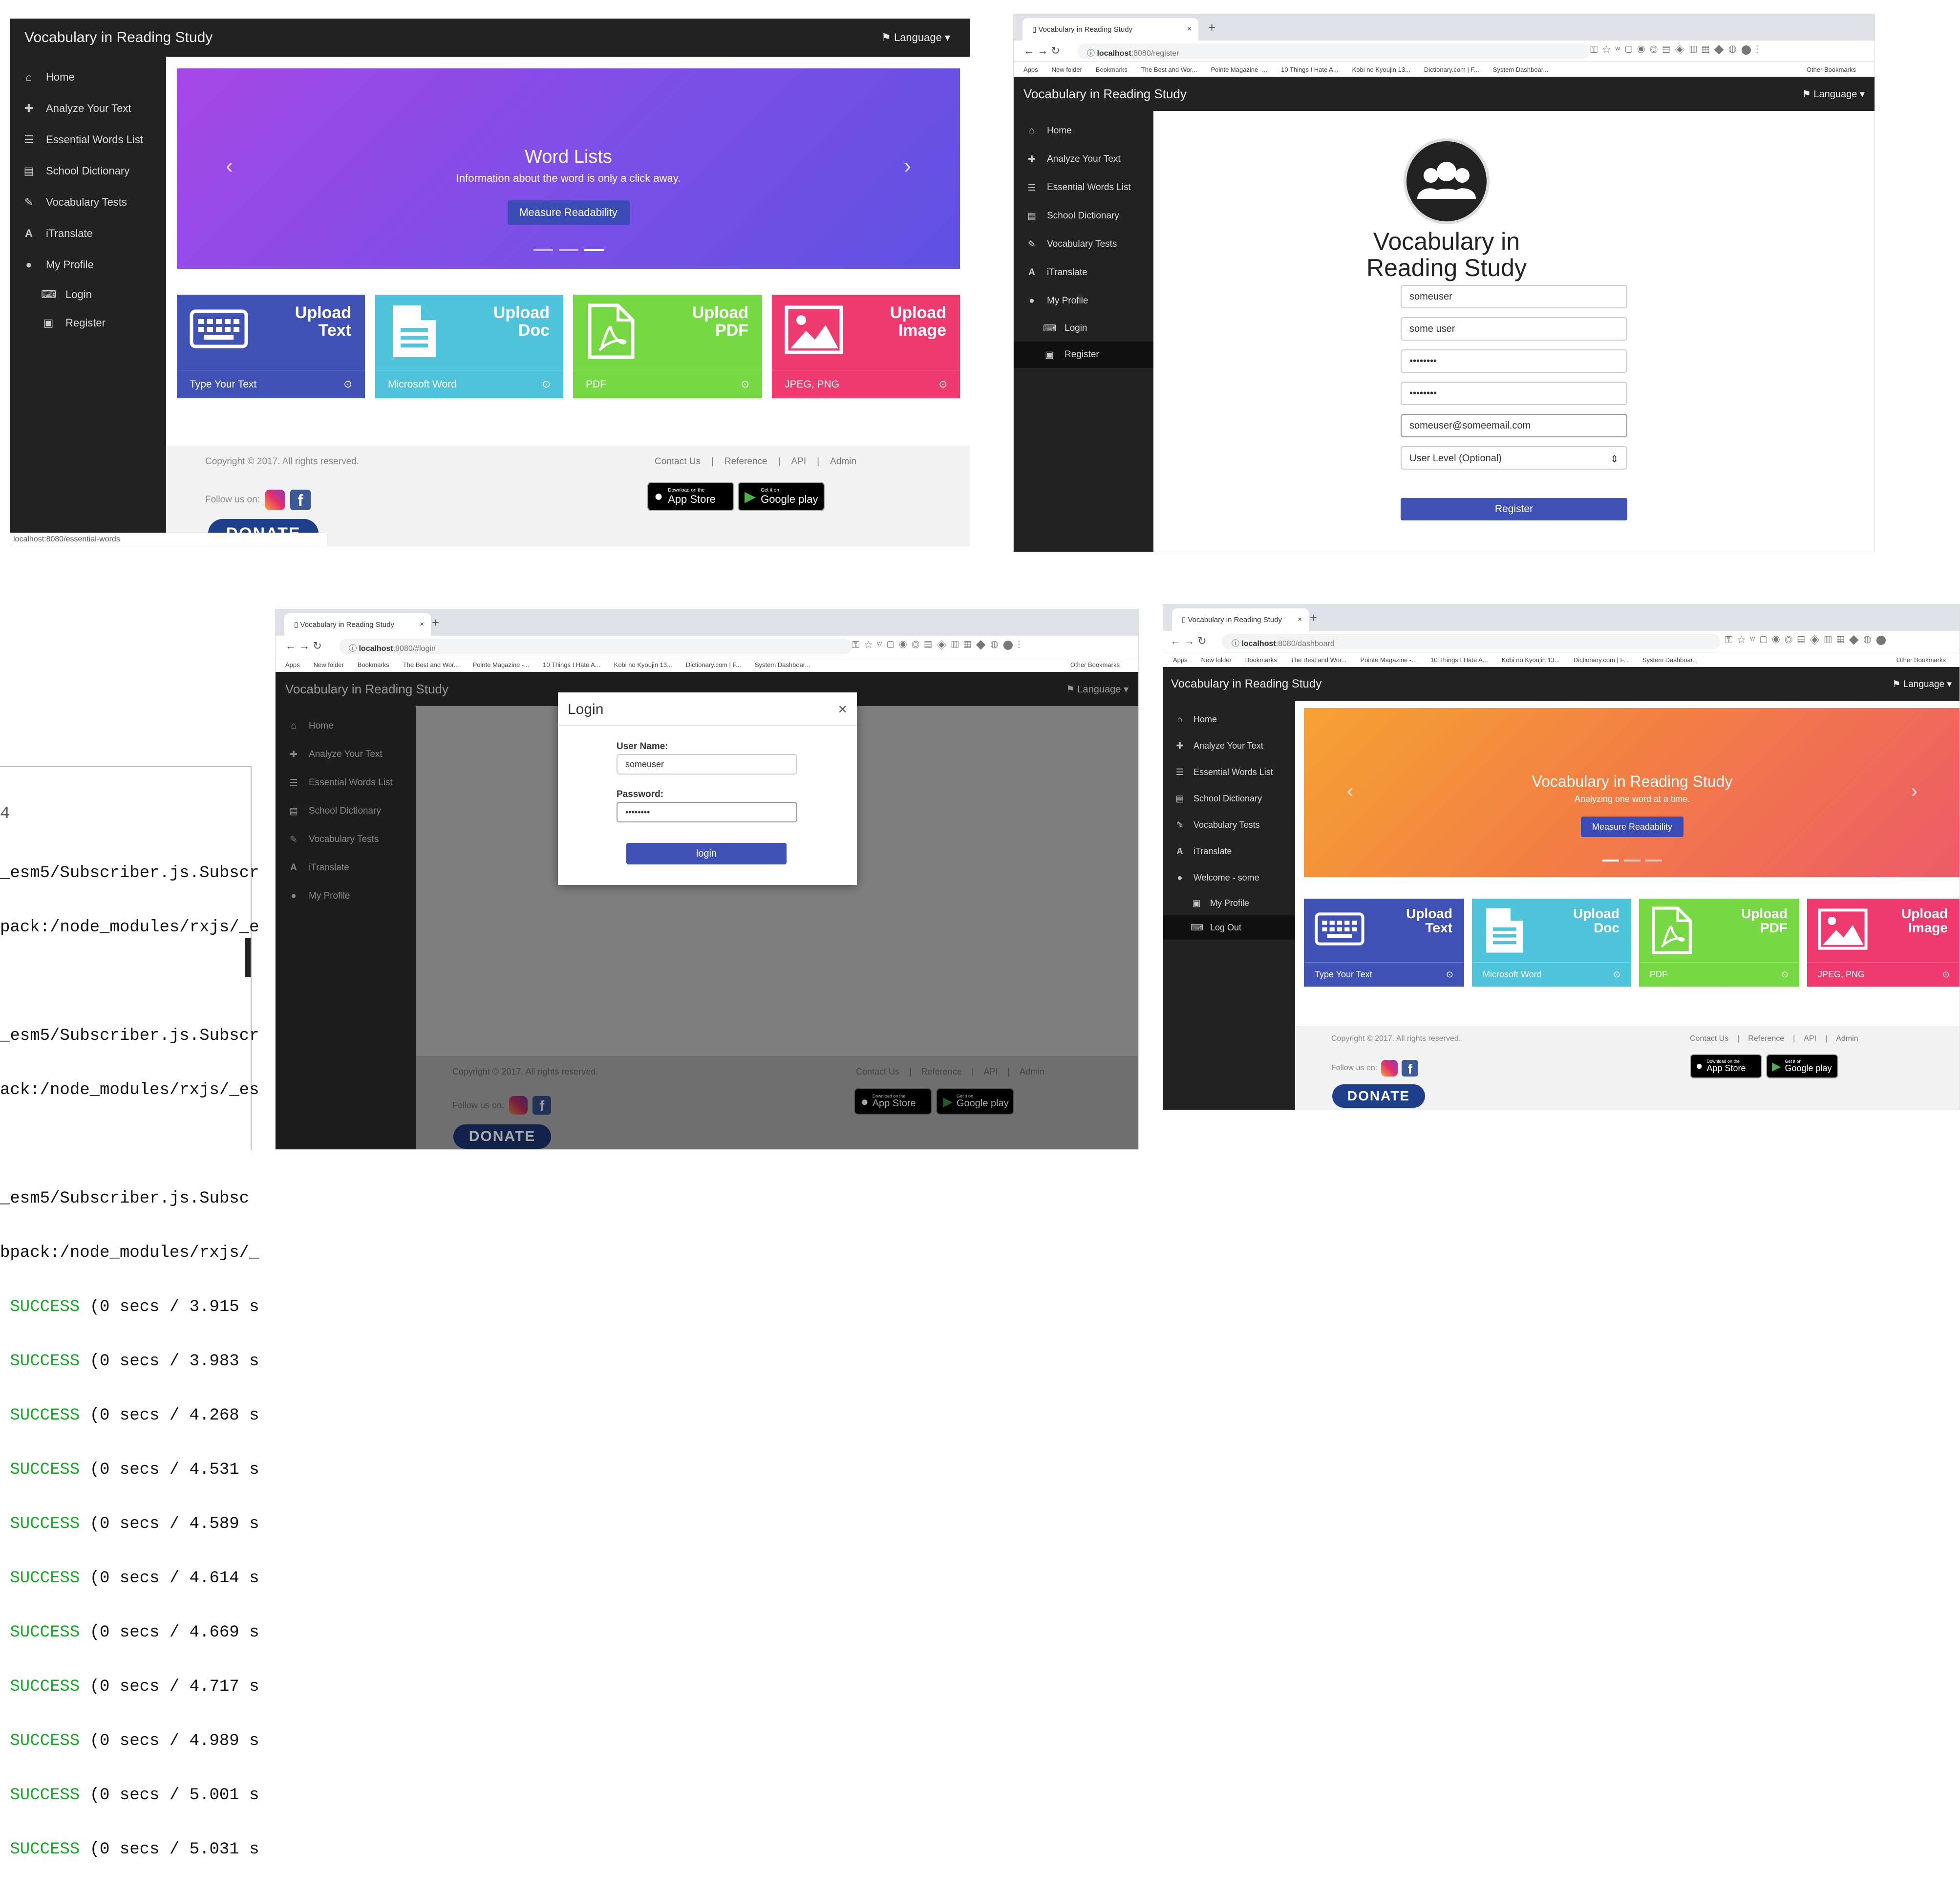  Describe the element at coordinates (1514, 425) in the screenshot. I see `email-field` at that location.